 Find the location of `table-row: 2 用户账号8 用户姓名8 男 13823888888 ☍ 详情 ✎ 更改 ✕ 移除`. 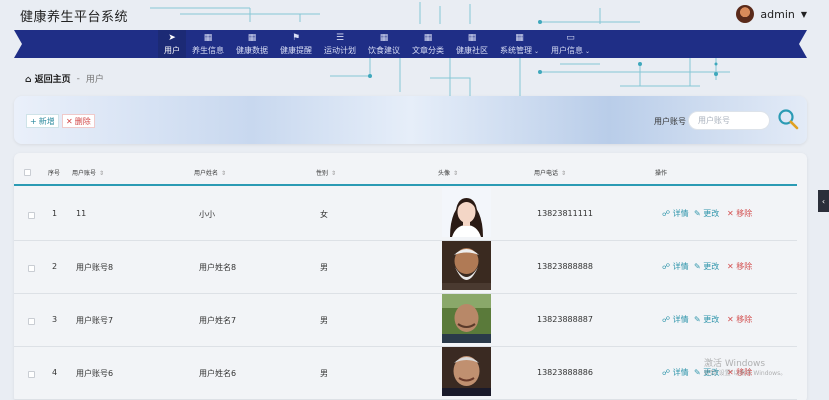

table-row: 2 用户账号8 用户姓名8 男 13823888888 ☍ 详情 ✎ 更改 ✕ 移除 is located at coordinates (405, 267).